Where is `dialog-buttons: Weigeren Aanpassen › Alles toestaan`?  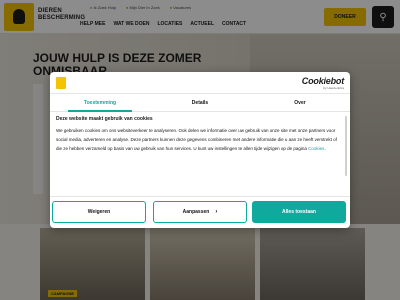
dialog-buttons: Weigeren Aanpassen › Alles toestaan is located at coordinates (200, 212).